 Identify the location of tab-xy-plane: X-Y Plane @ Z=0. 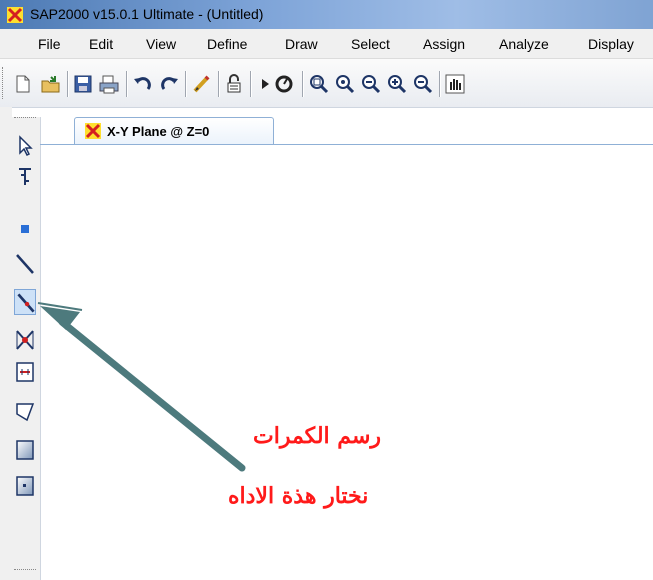
(174, 131).